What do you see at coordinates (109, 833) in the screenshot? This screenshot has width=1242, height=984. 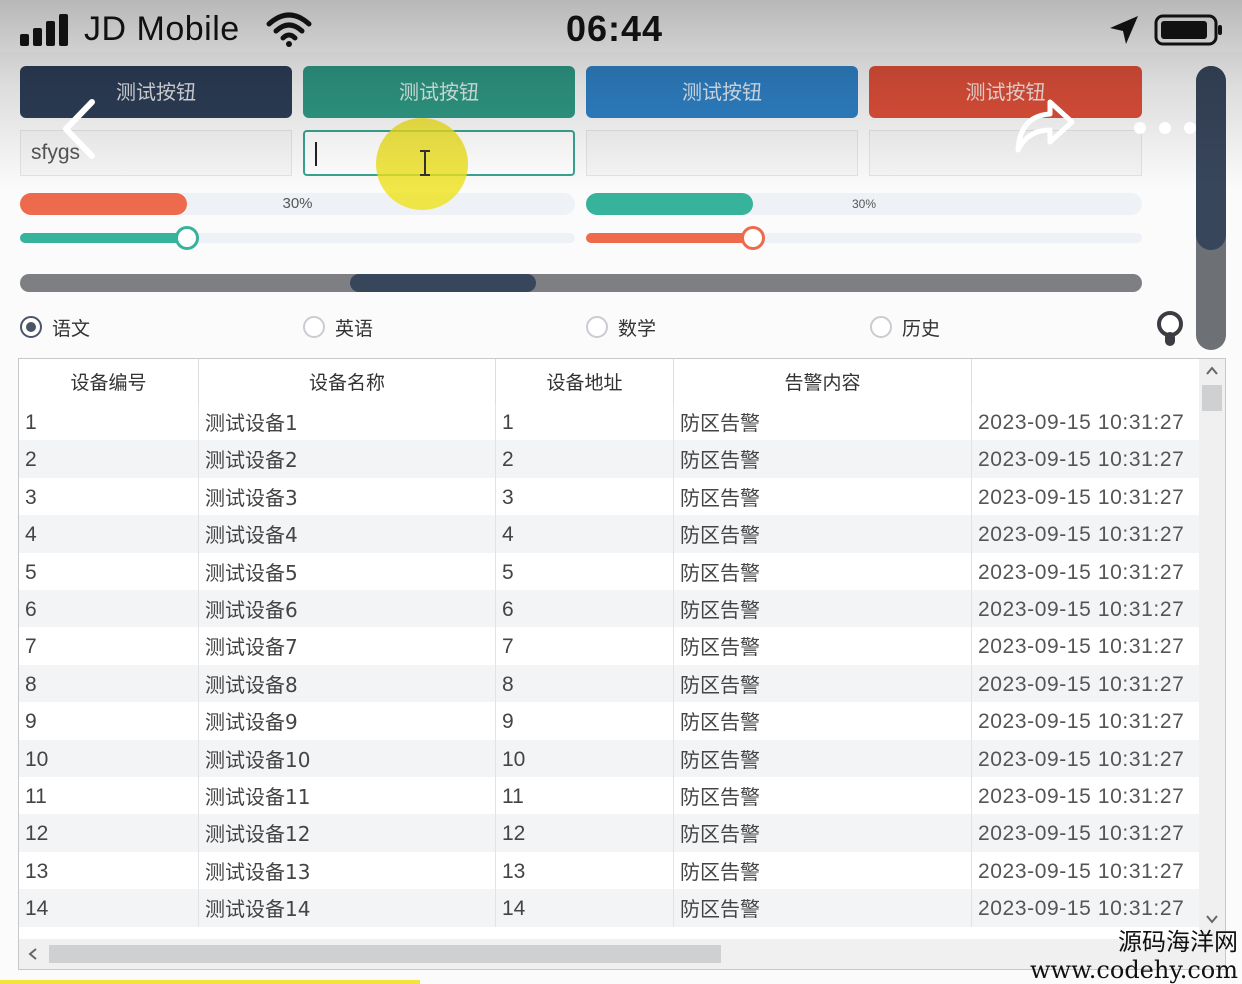 I see `cell-device-id: 12` at bounding box center [109, 833].